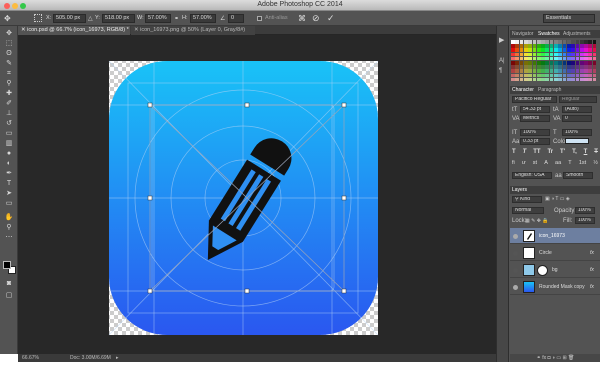  I want to click on relative-position-icon: △, so click(90, 18).